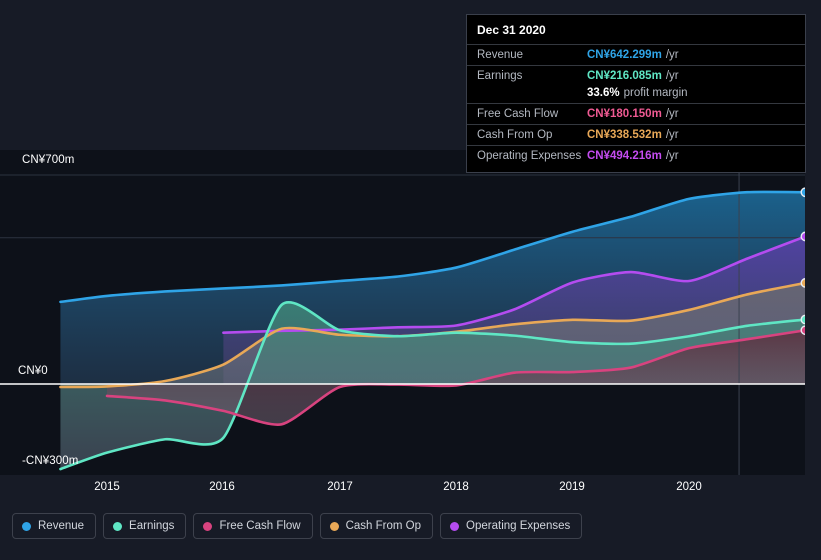  I want to click on tooltip-row-value-wrap: CN¥216.085m/yr, so click(633, 76).